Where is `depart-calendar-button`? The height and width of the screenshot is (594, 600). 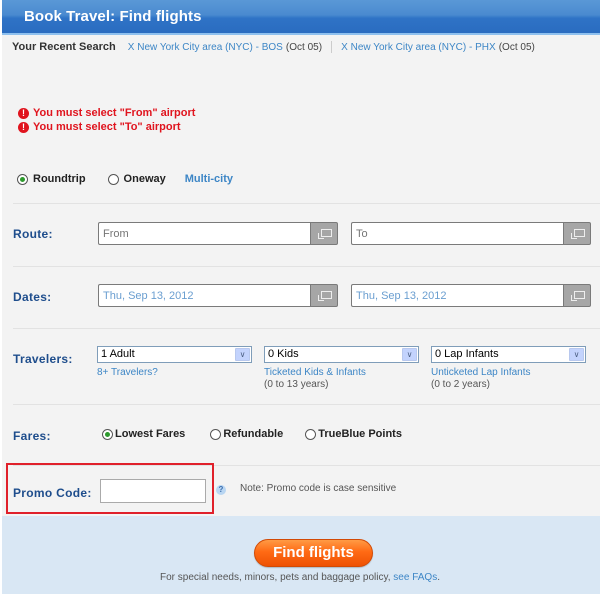 depart-calendar-button is located at coordinates (324, 295).